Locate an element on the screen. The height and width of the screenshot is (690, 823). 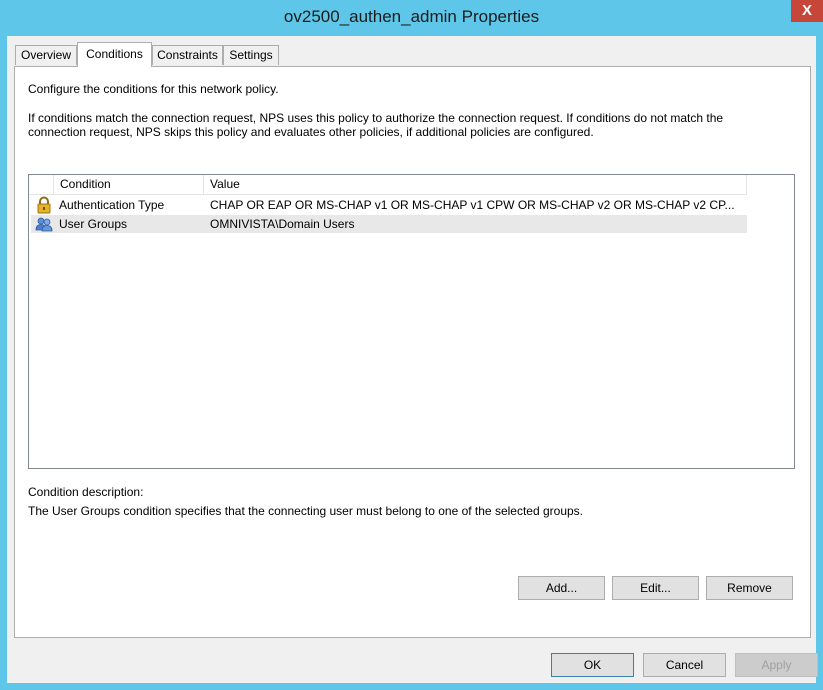
column-header-value: Value is located at coordinates (475, 184).